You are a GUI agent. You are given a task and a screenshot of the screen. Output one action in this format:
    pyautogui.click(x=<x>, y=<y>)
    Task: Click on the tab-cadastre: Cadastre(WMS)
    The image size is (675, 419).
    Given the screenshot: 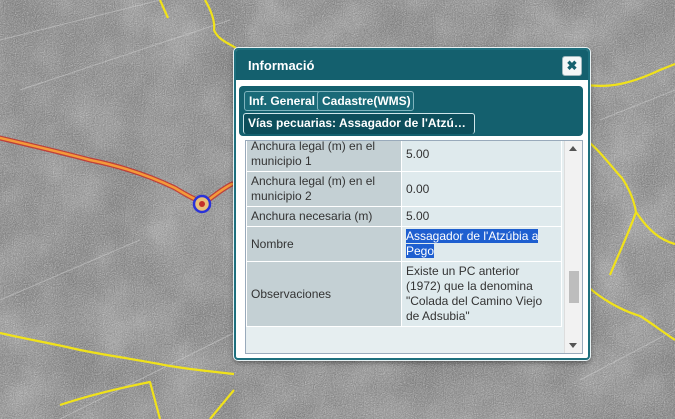 What is the action you would take?
    pyautogui.click(x=365, y=101)
    